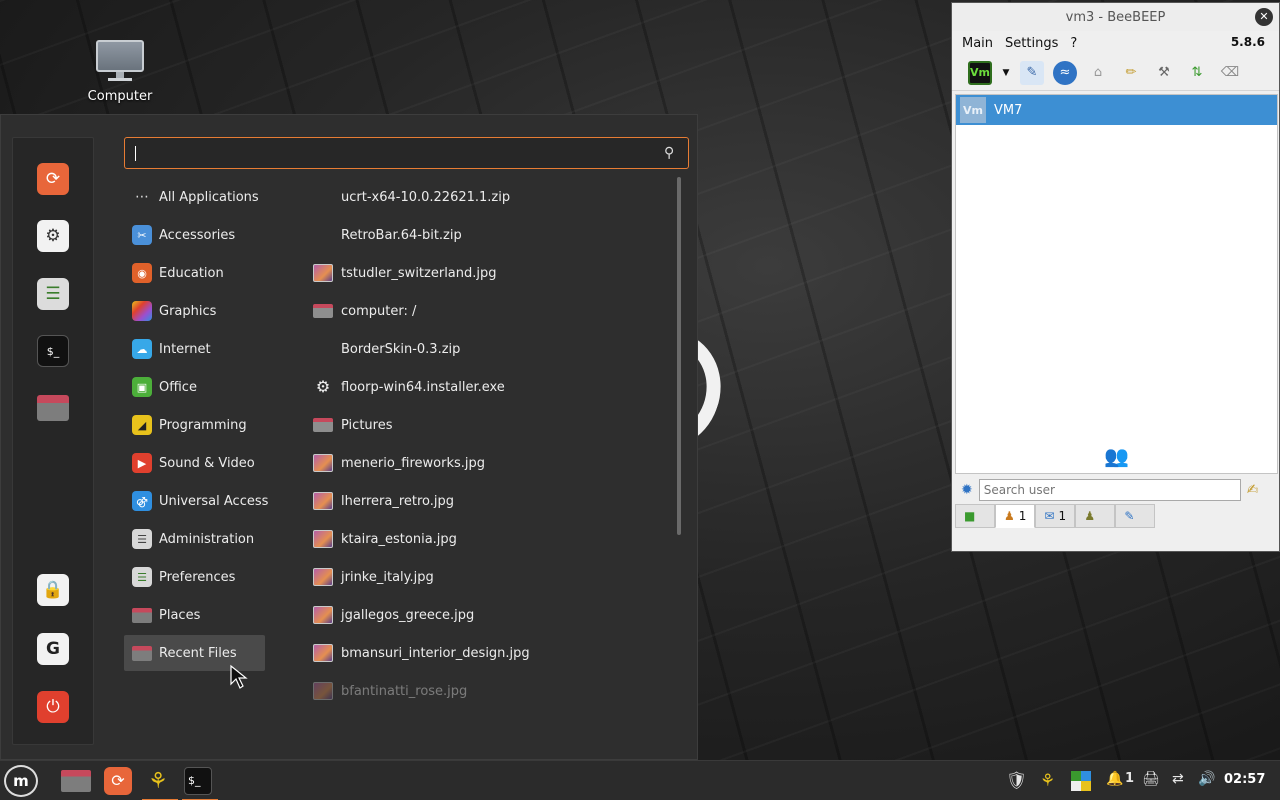 The image size is (1280, 800). What do you see at coordinates (1116, 456) in the screenshot?
I see `users-icon: 👥` at bounding box center [1116, 456].